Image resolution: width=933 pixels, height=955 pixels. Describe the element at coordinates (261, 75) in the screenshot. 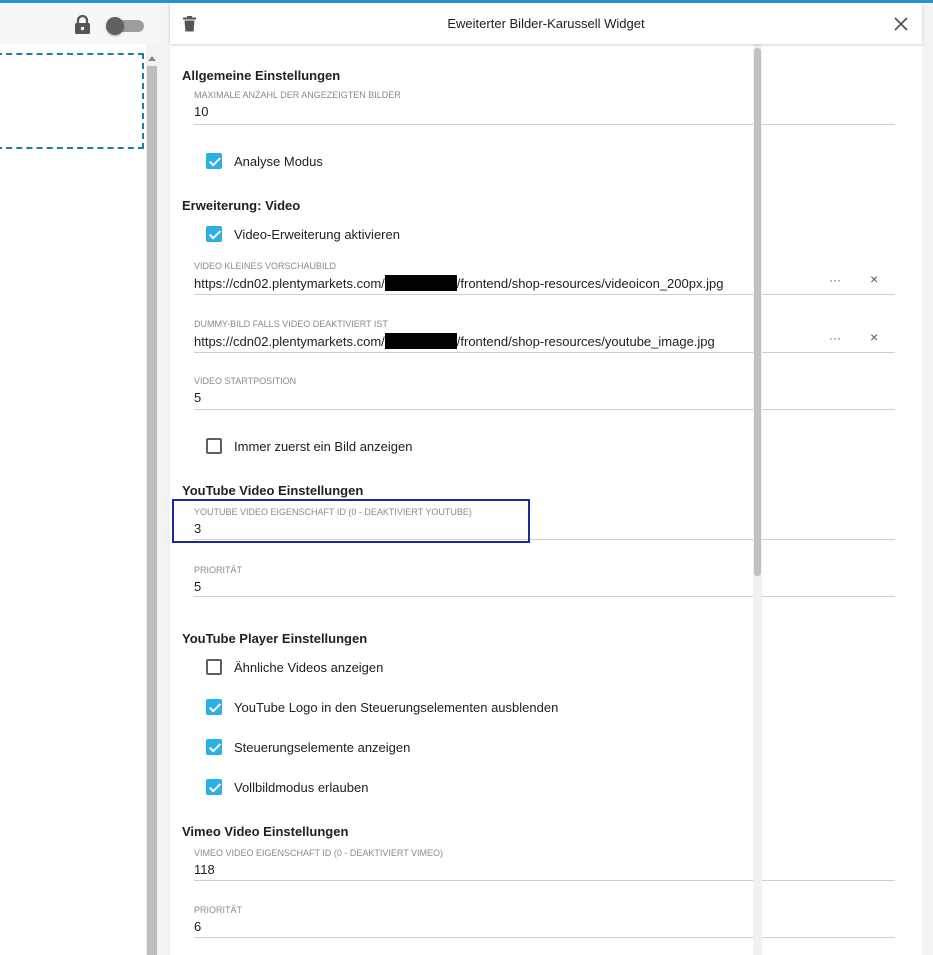

I see `section-general: Allgemeine Einstellungen` at that location.